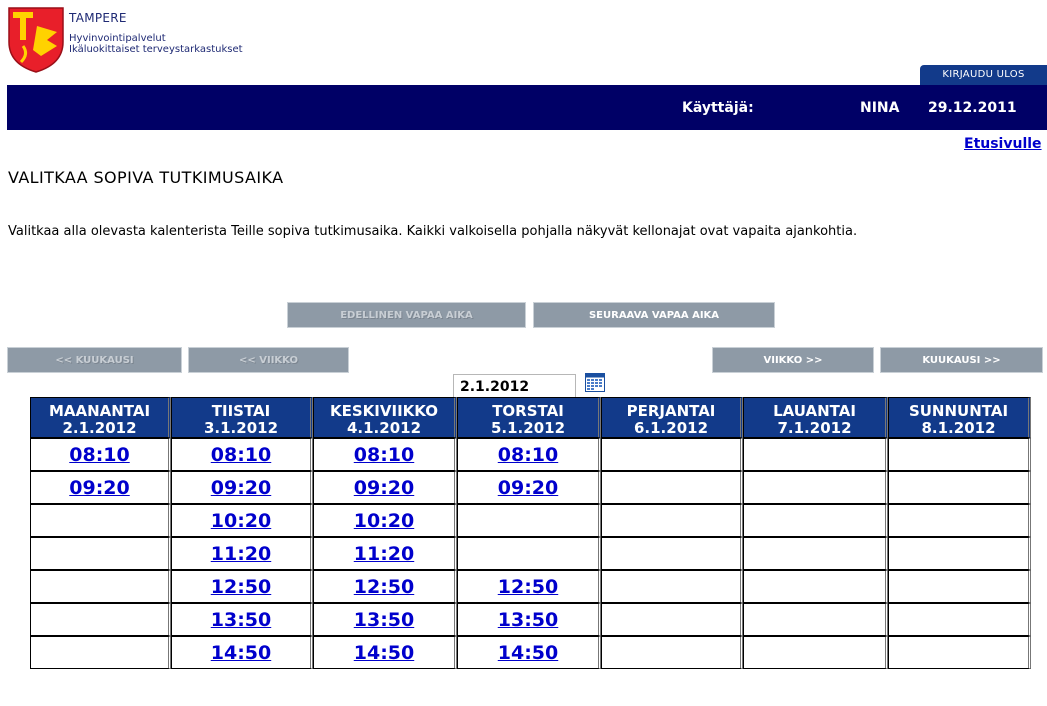 The image size is (1047, 706). What do you see at coordinates (972, 108) in the screenshot?
I see `current-date: 29.12.2011` at bounding box center [972, 108].